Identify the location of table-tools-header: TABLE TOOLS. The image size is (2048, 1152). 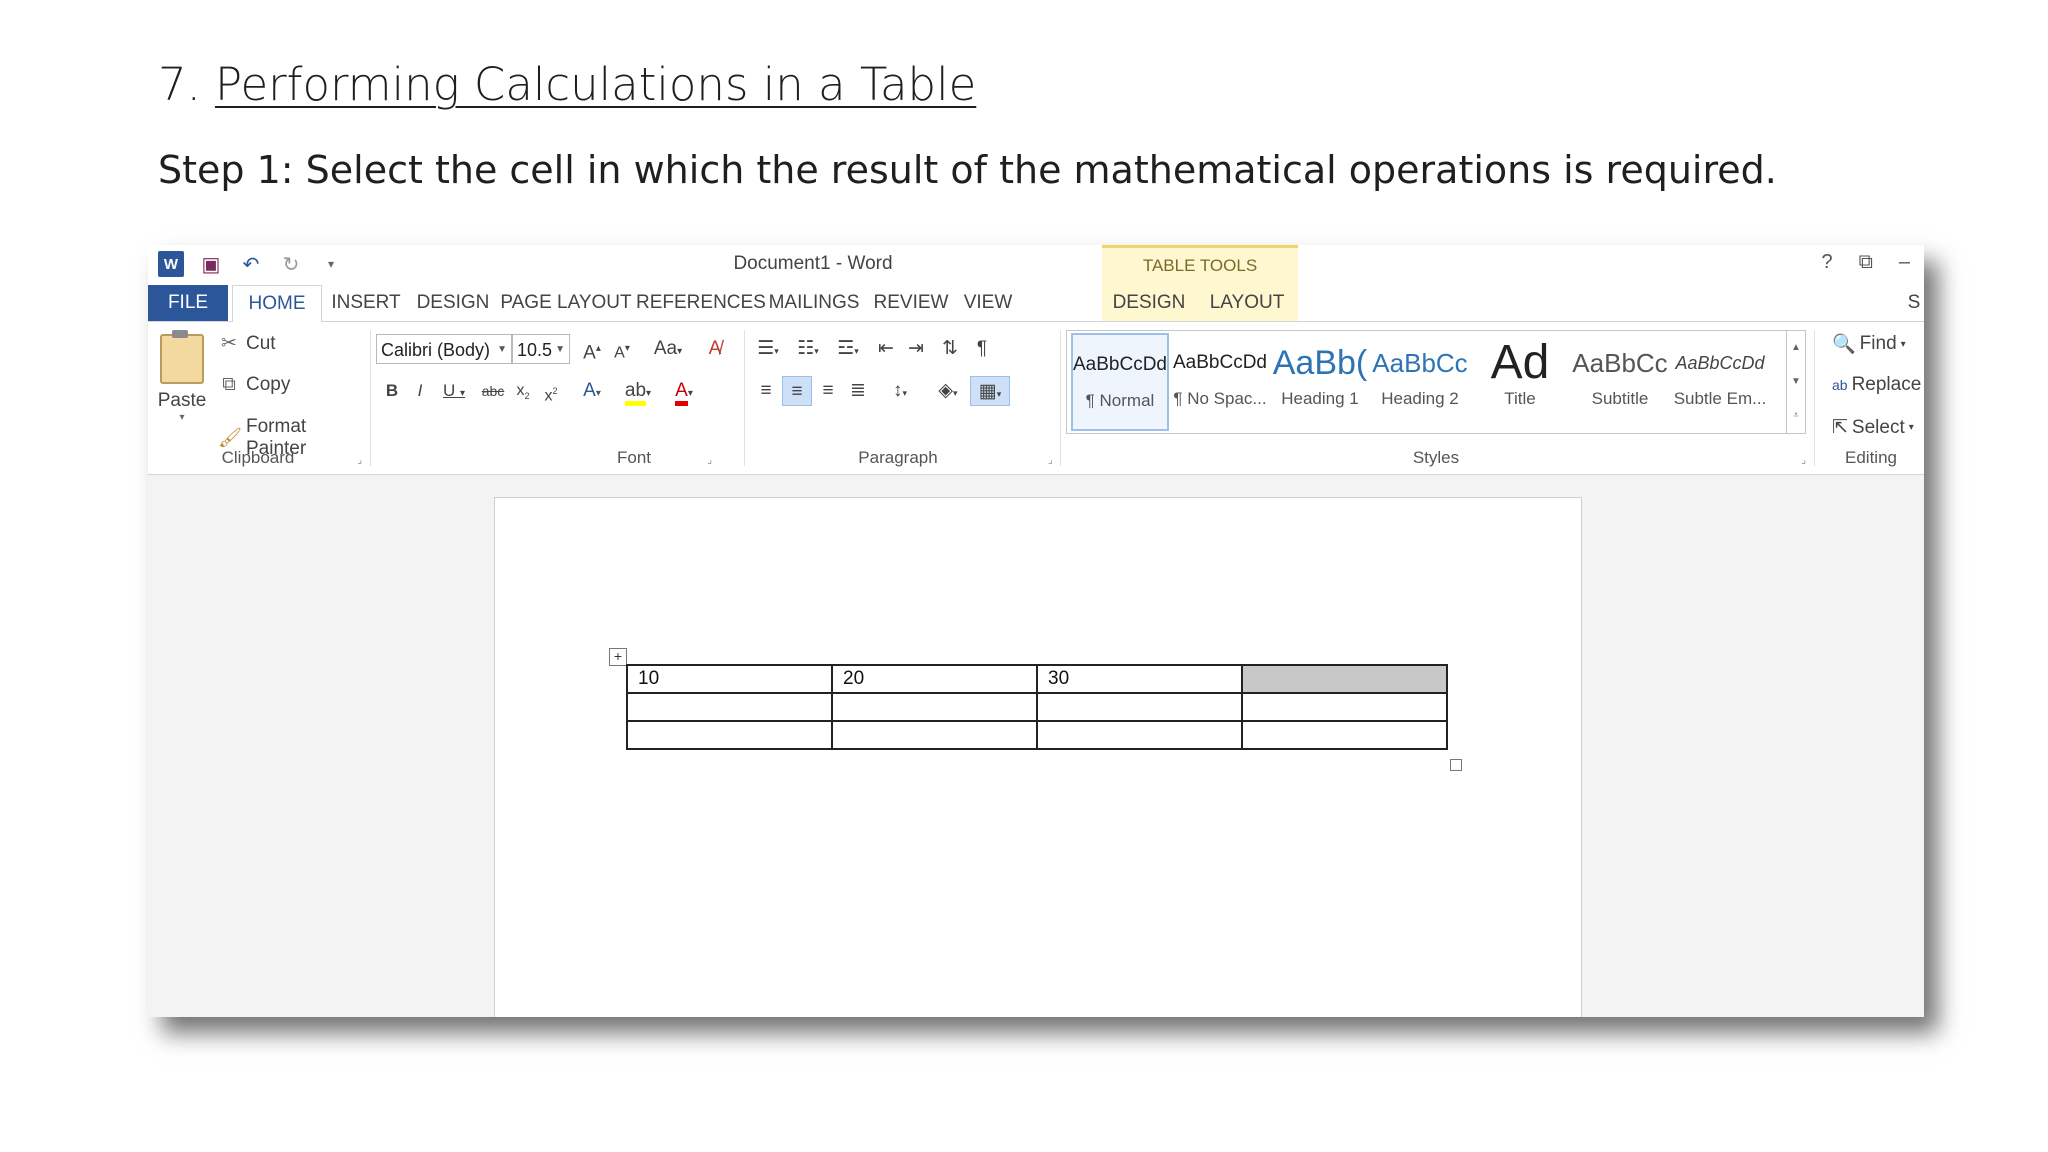
(1200, 265).